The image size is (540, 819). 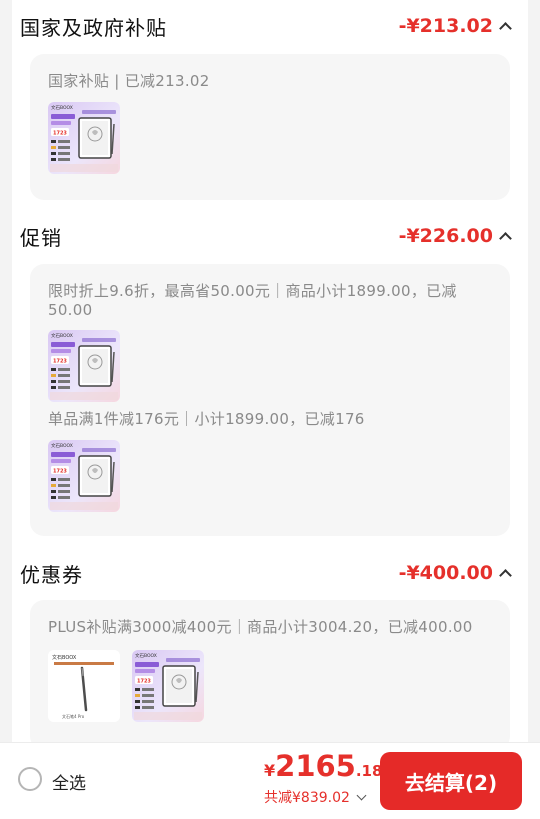 I want to click on section-title: 优惠券, so click(x=51, y=574).